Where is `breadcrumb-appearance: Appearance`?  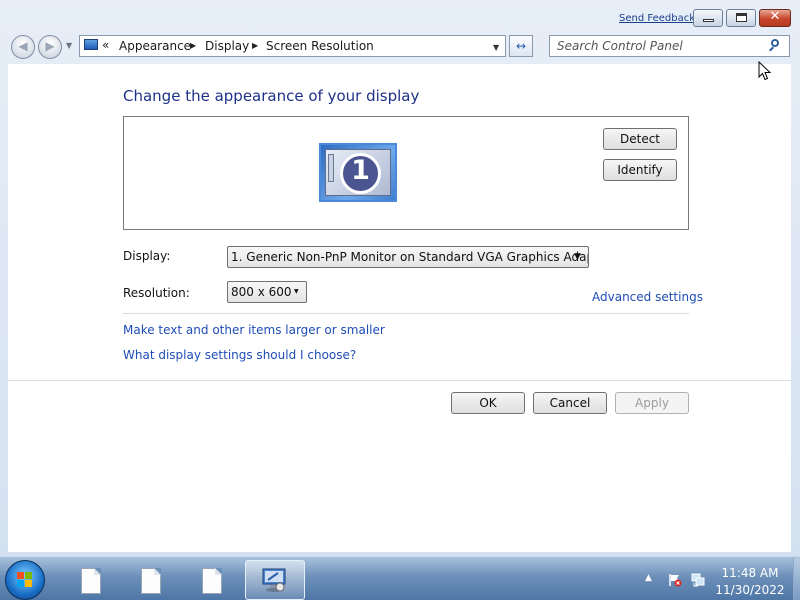 breadcrumb-appearance: Appearance is located at coordinates (155, 46).